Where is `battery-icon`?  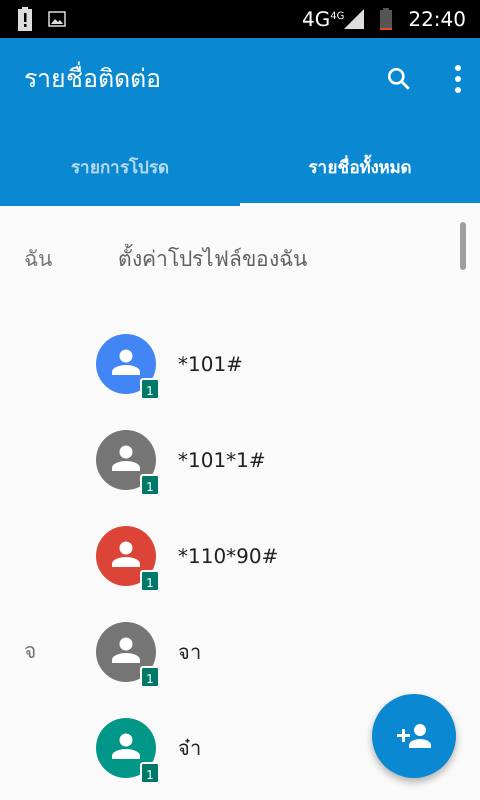
battery-icon is located at coordinates (386, 19).